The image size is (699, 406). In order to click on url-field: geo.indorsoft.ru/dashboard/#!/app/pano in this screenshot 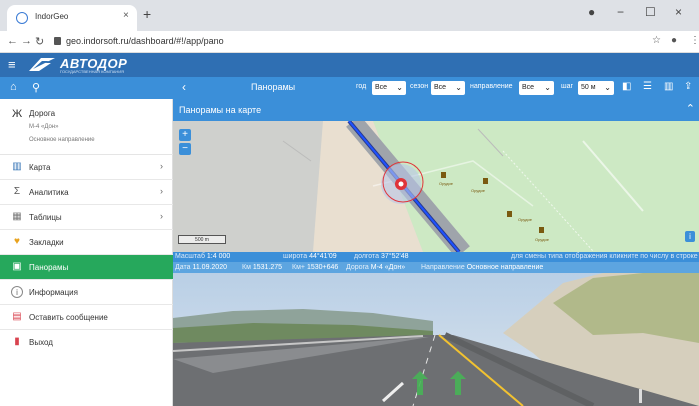, I will do `click(145, 41)`.